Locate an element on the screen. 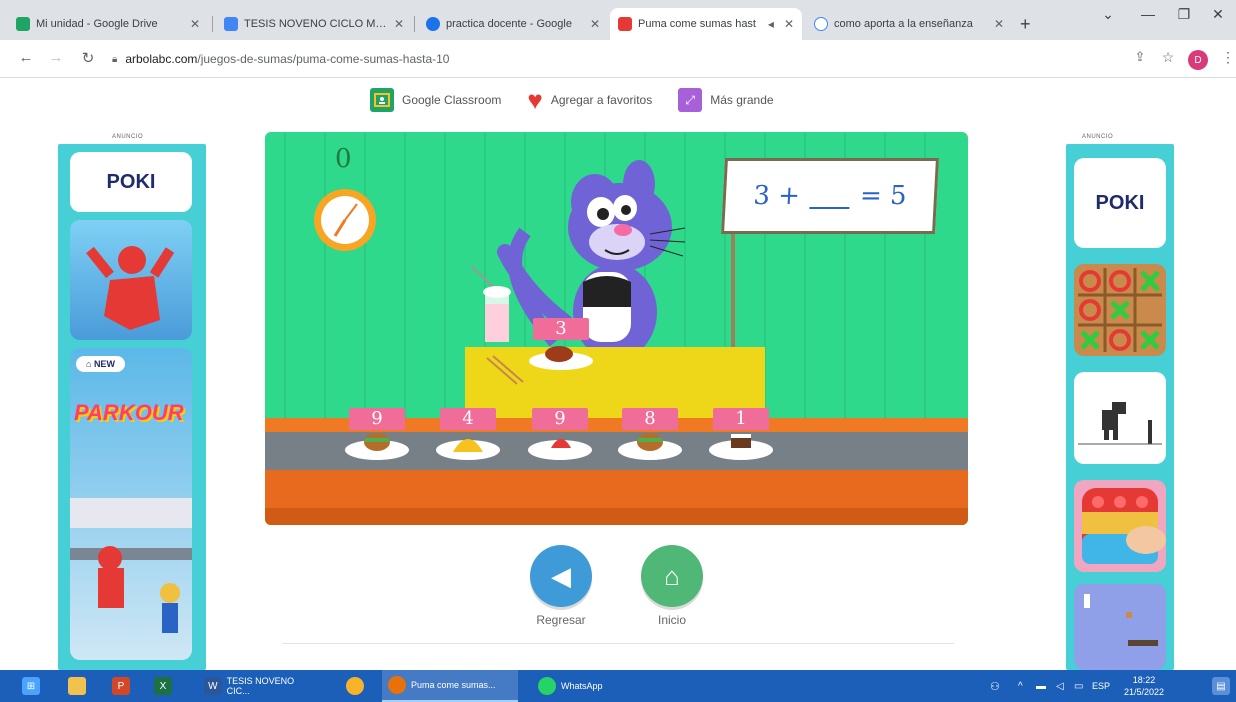  taskbar-label: WhatsApp is located at coordinates (582, 686).